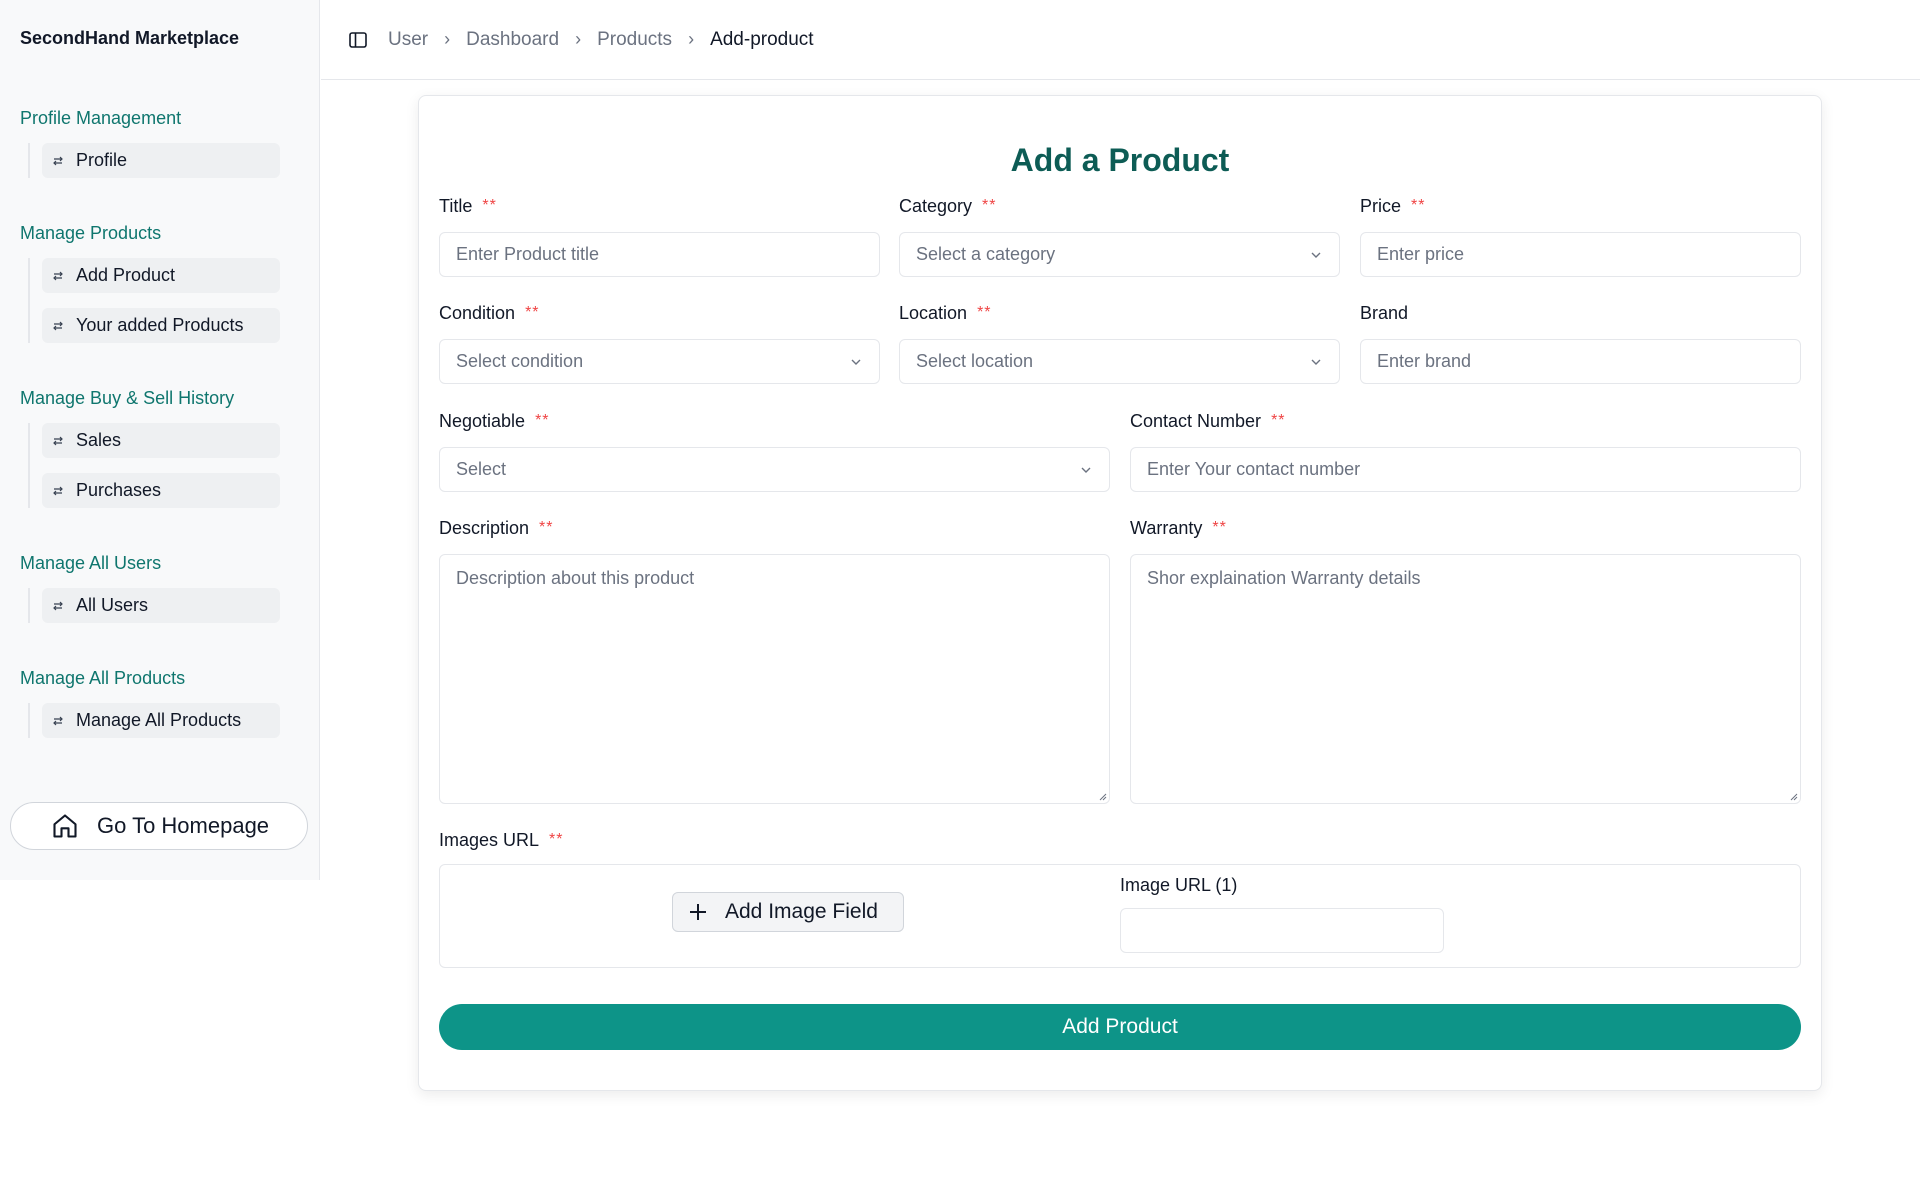 The height and width of the screenshot is (1186, 1920). I want to click on home-button-label: Go To Homepage, so click(183, 825).